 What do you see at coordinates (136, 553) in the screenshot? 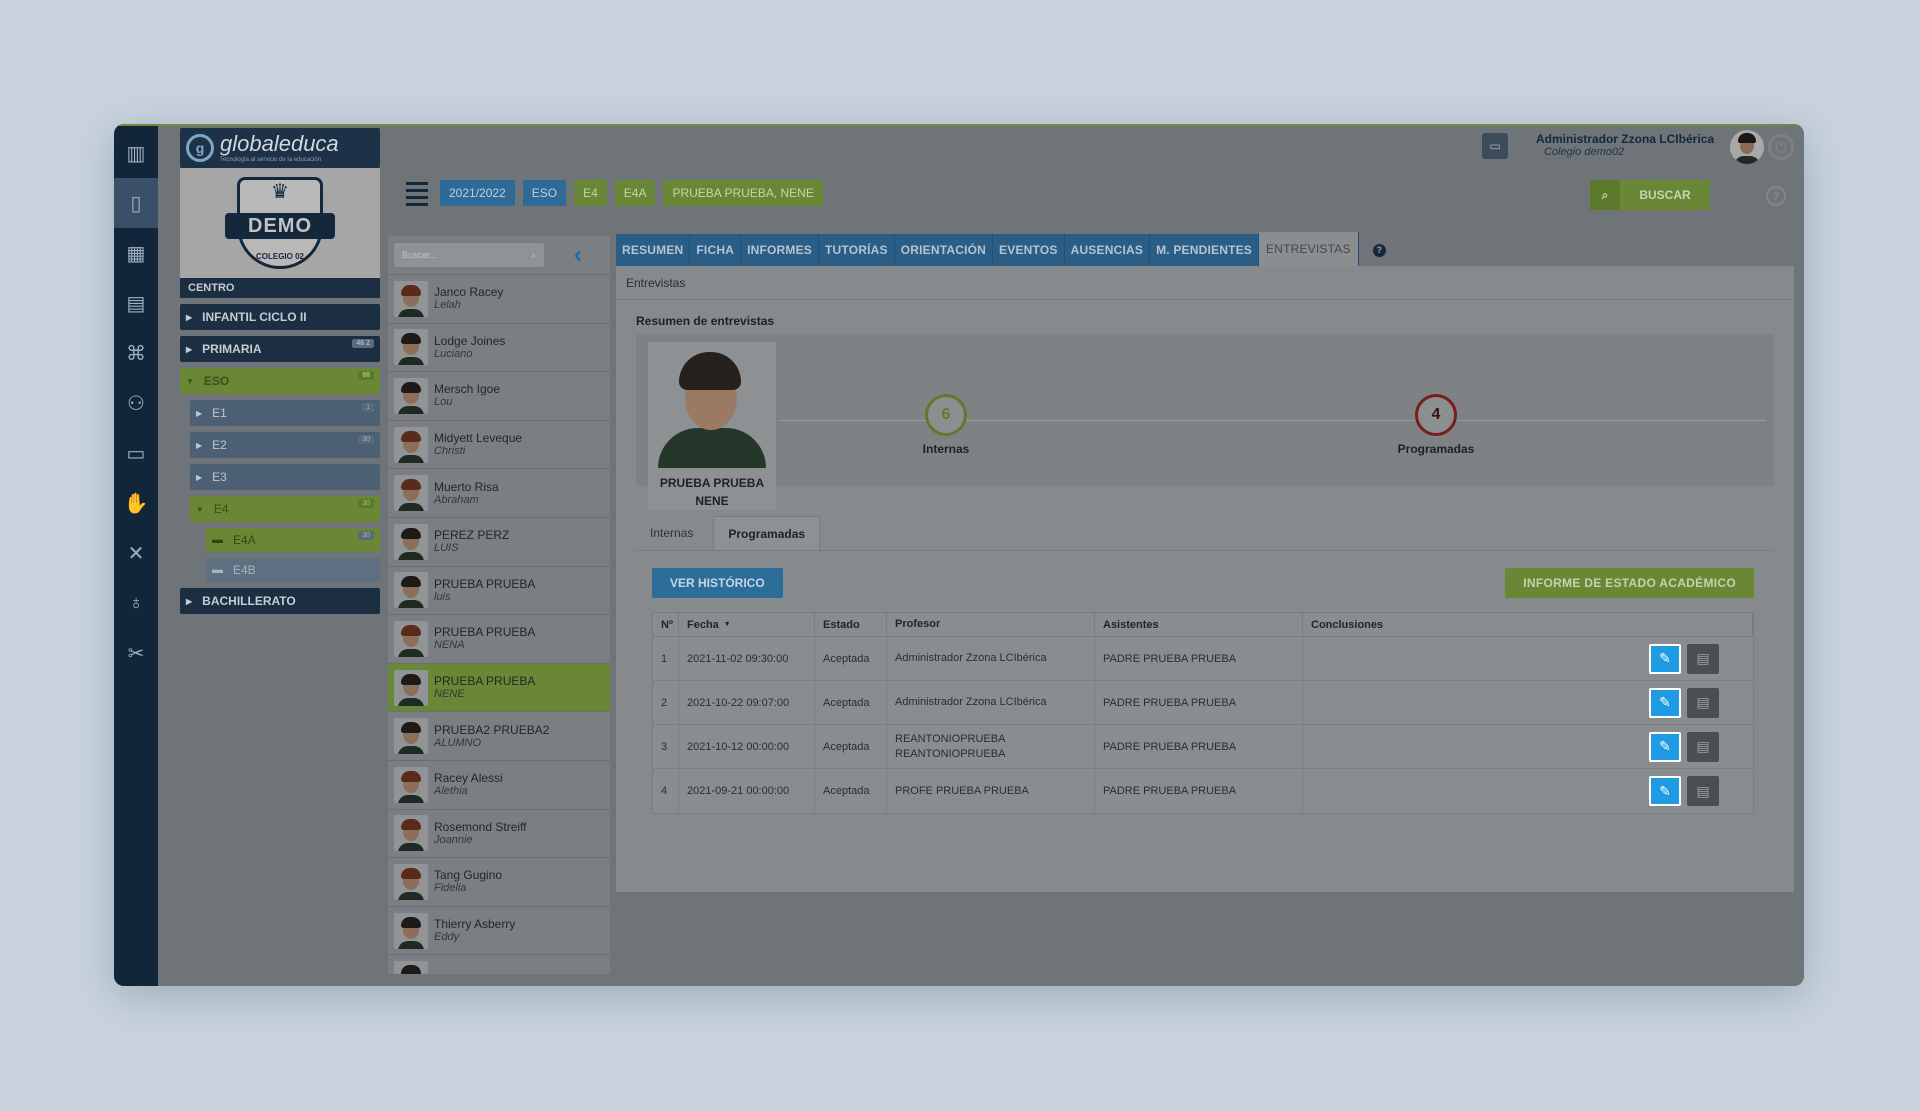
I see `network-icon: ✕` at bounding box center [136, 553].